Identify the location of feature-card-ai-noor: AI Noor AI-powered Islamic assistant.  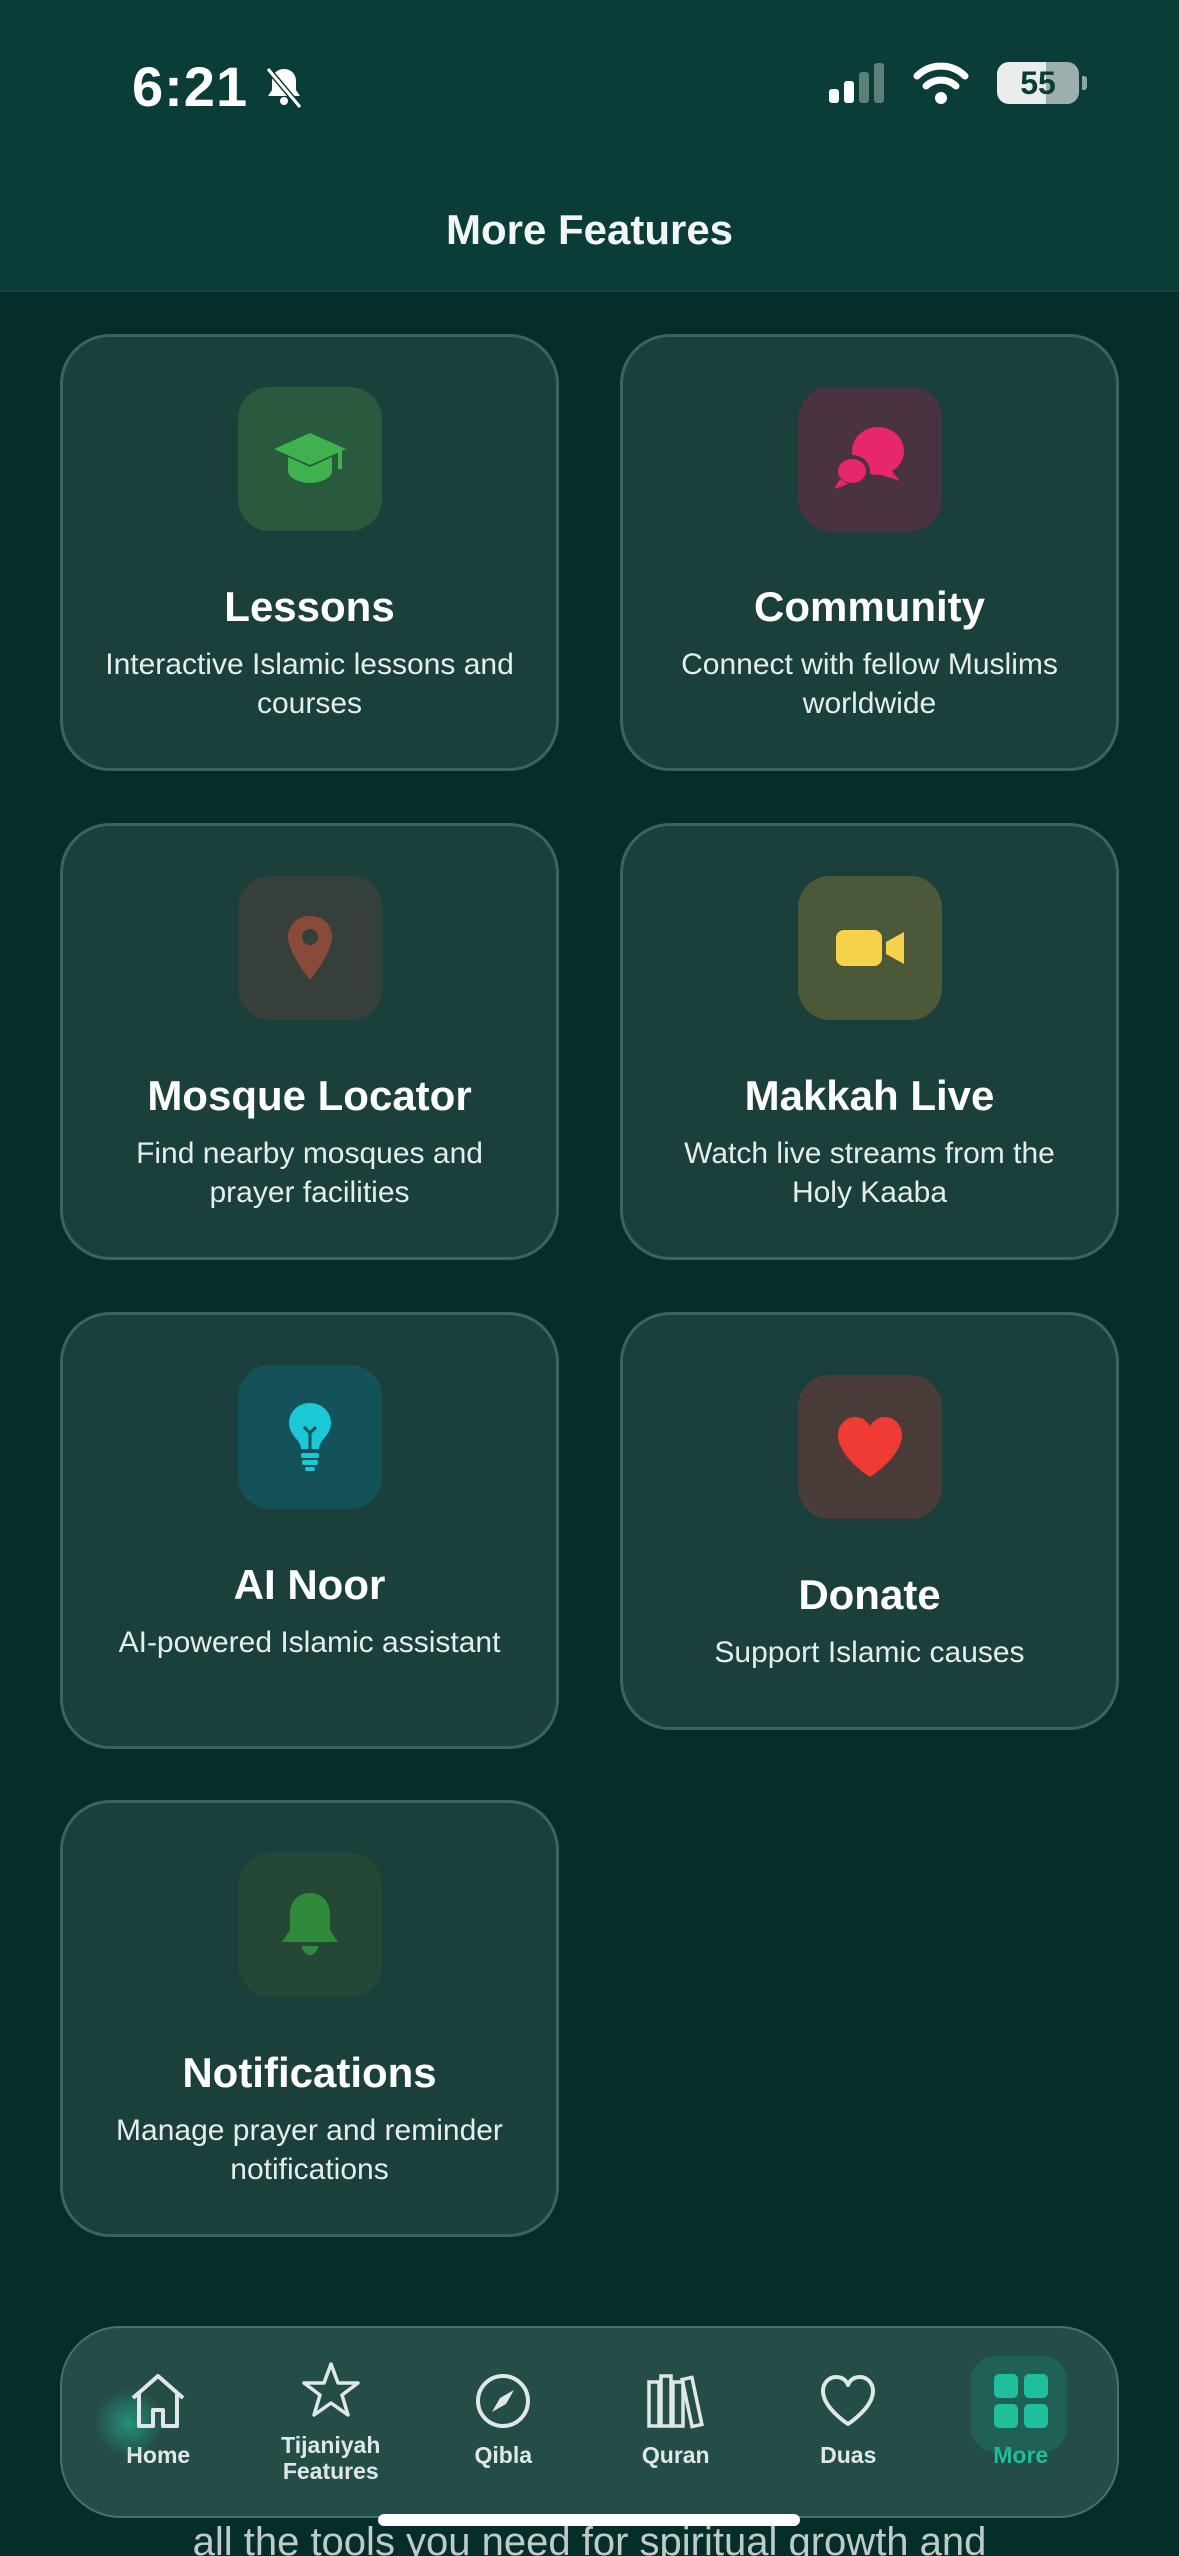
(309, 1530).